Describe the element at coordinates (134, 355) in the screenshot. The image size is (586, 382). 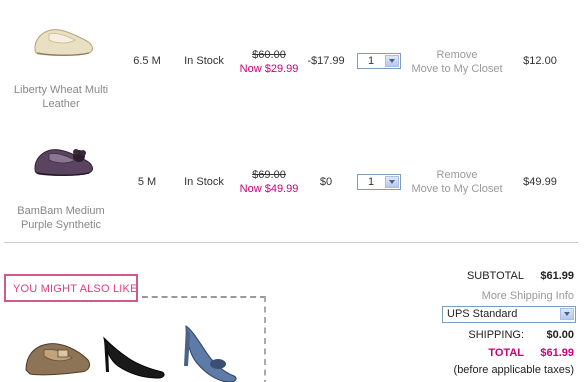
I see `recommended-shoe-black-pump-icon` at that location.